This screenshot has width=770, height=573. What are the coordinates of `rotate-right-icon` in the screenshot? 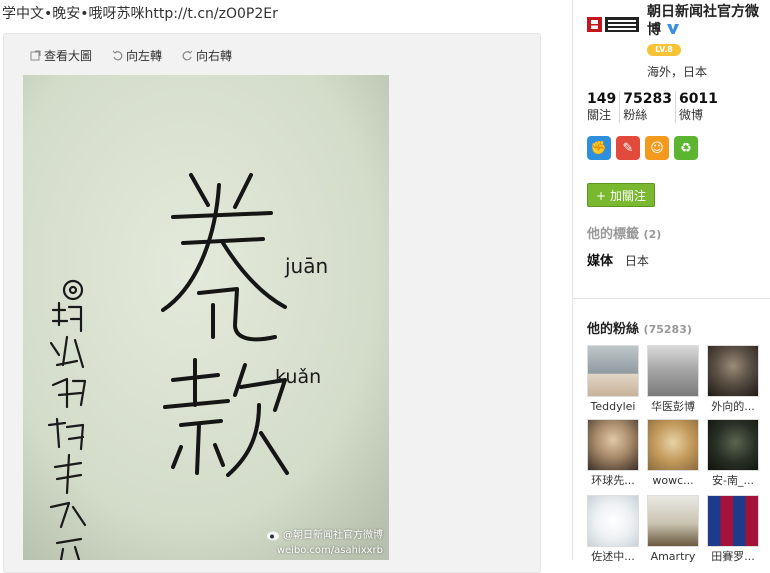 It's located at (187, 55).